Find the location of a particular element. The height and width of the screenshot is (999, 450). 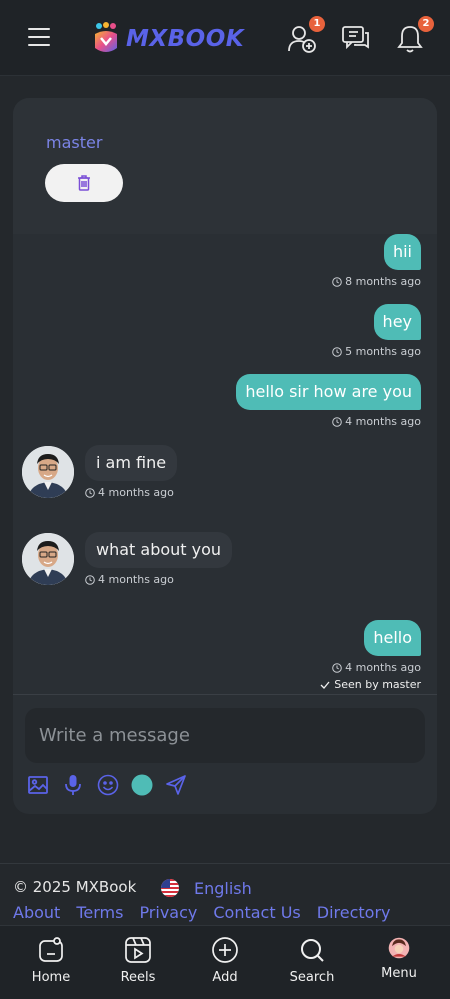

nav-menu: Menu is located at coordinates (399, 962).